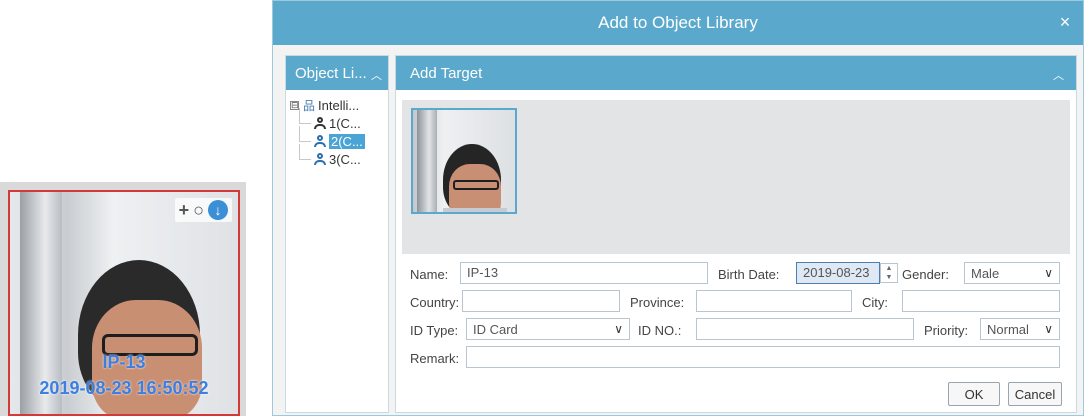 This screenshot has height=416, width=1084. I want to click on search-icon: ○, so click(198, 210).